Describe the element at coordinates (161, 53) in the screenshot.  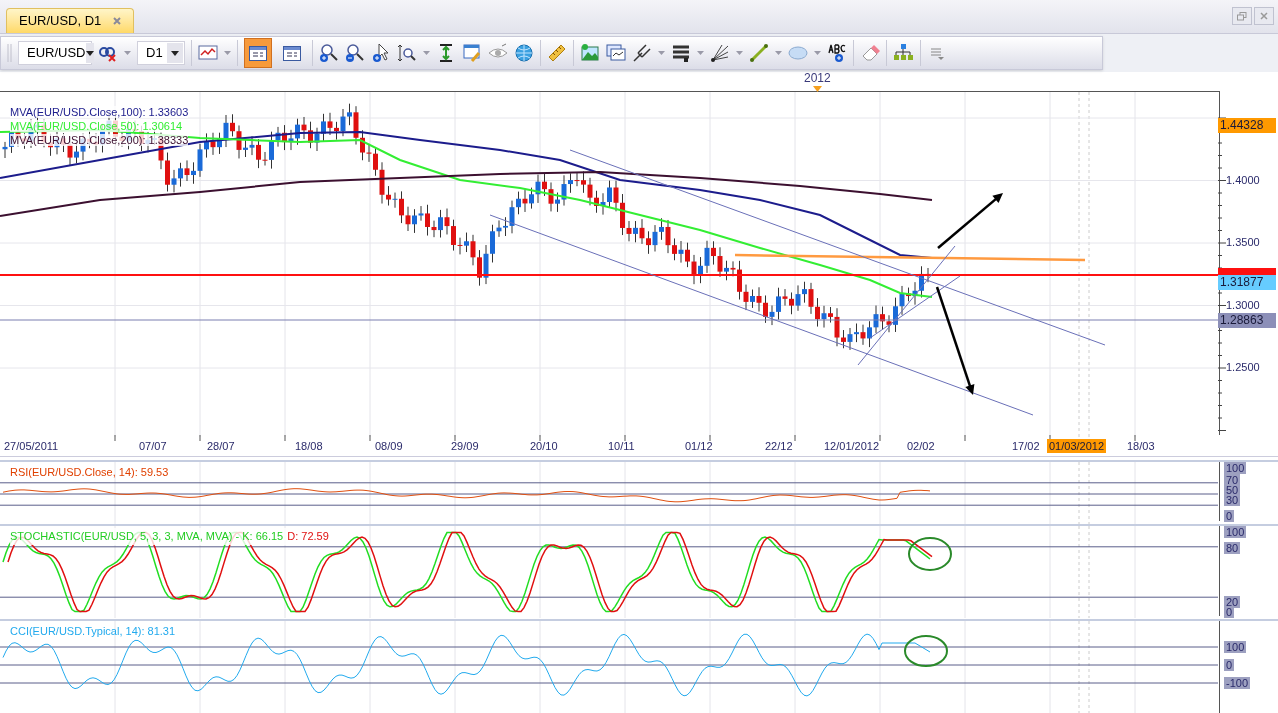
I see `dropdown-field: D1` at that location.